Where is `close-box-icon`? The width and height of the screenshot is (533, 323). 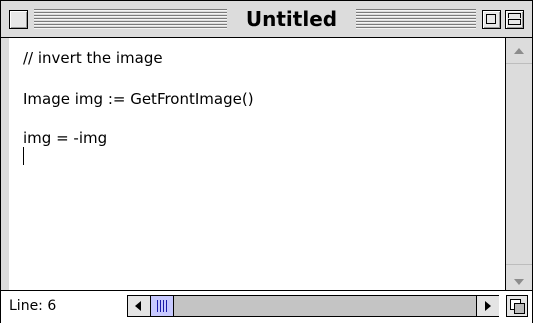 close-box-icon is located at coordinates (18, 19).